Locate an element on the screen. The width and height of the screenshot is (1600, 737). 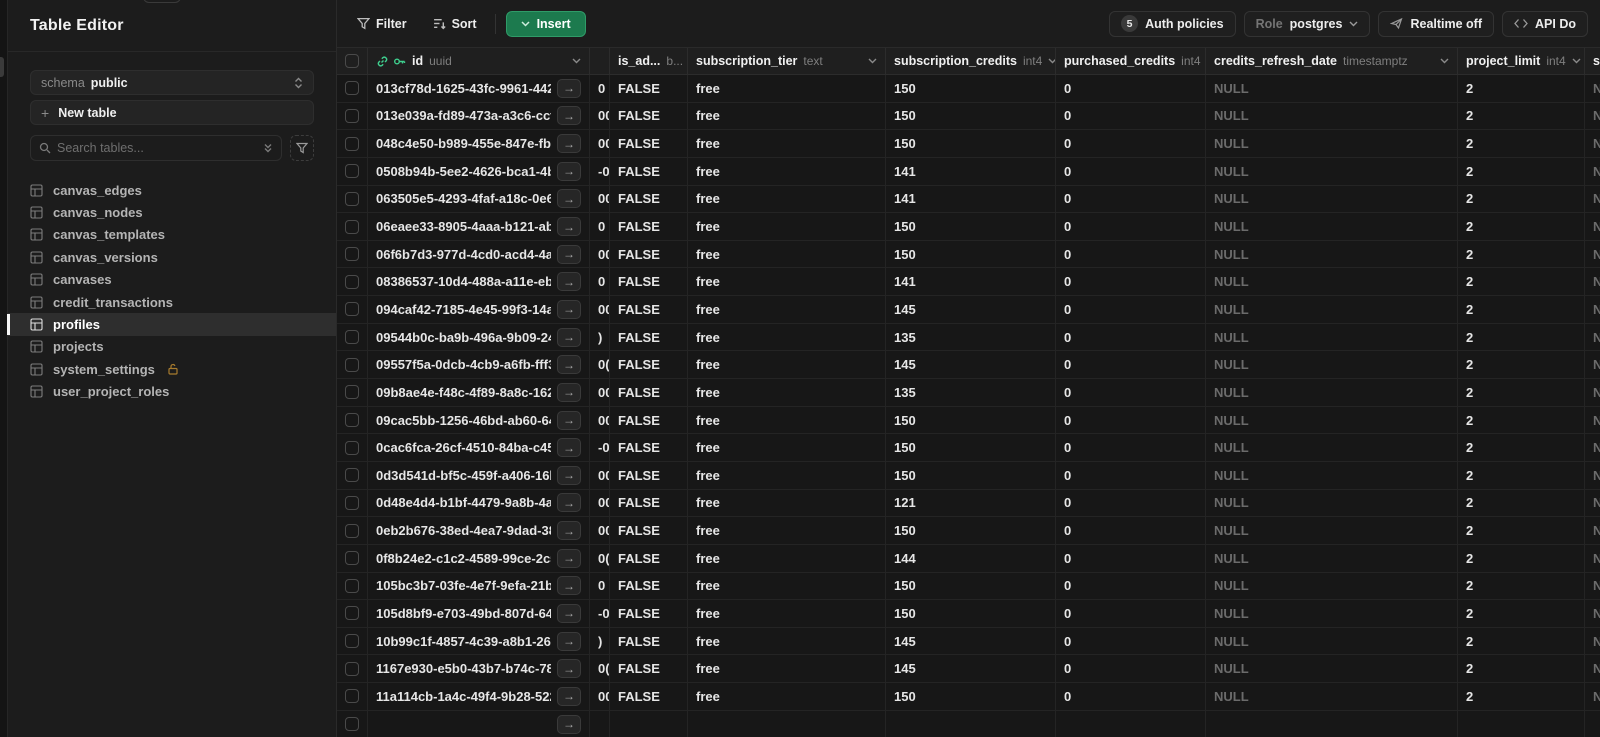
sidebar-item-canvas_edges: canvas_edges is located at coordinates (172, 190).